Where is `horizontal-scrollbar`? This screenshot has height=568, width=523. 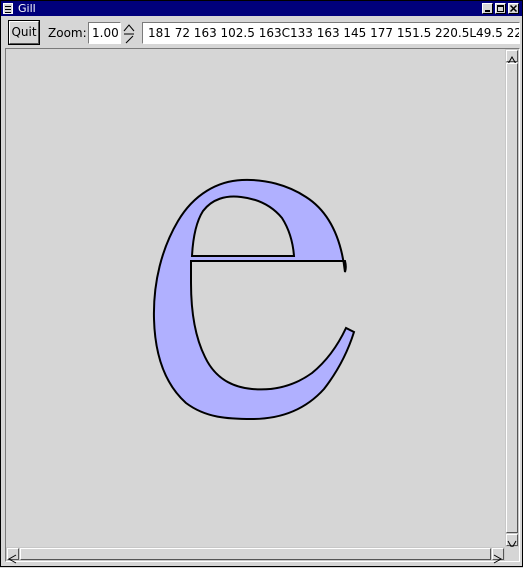
horizontal-scrollbar is located at coordinates (255, 555).